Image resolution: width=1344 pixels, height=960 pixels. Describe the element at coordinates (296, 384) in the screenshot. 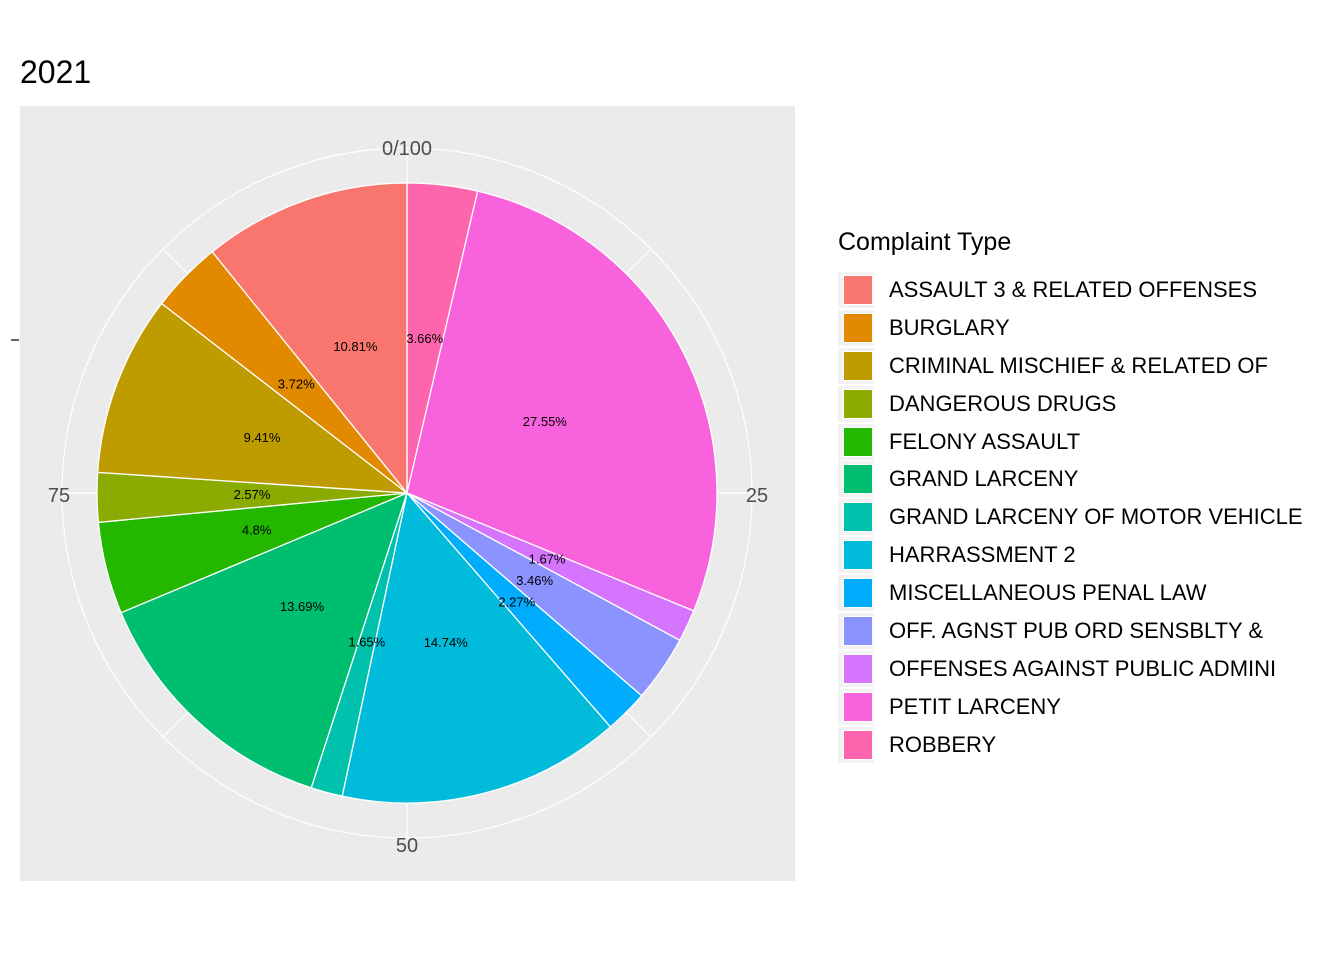

I see `slice-label: 3.72%` at that location.